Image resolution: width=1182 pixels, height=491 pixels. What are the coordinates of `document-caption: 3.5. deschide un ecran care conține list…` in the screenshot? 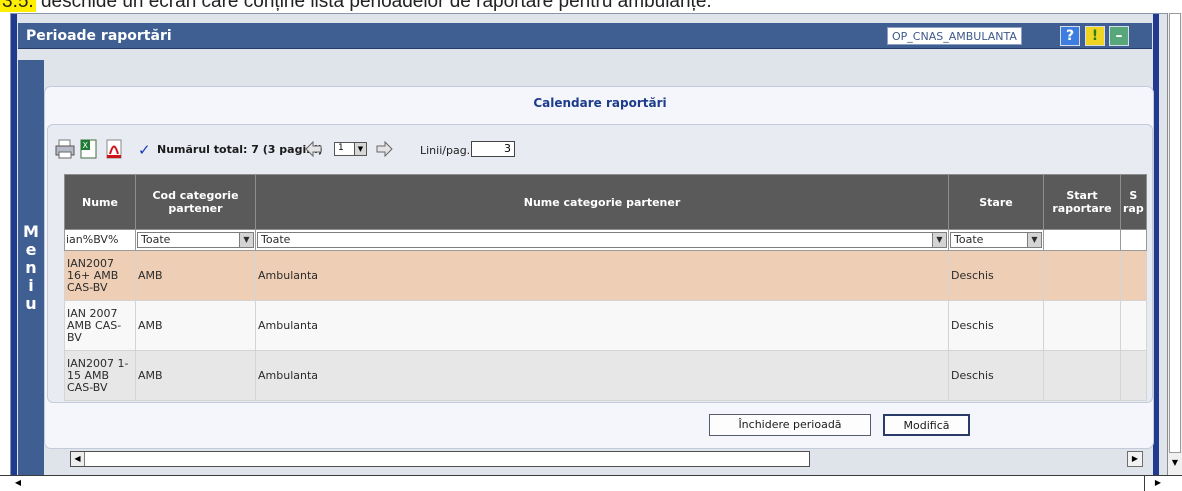 It's located at (591, 6).